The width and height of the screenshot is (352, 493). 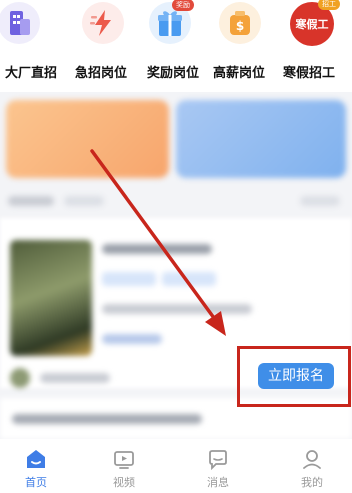 I want to click on lightning-icon, so click(x=103, y=23).